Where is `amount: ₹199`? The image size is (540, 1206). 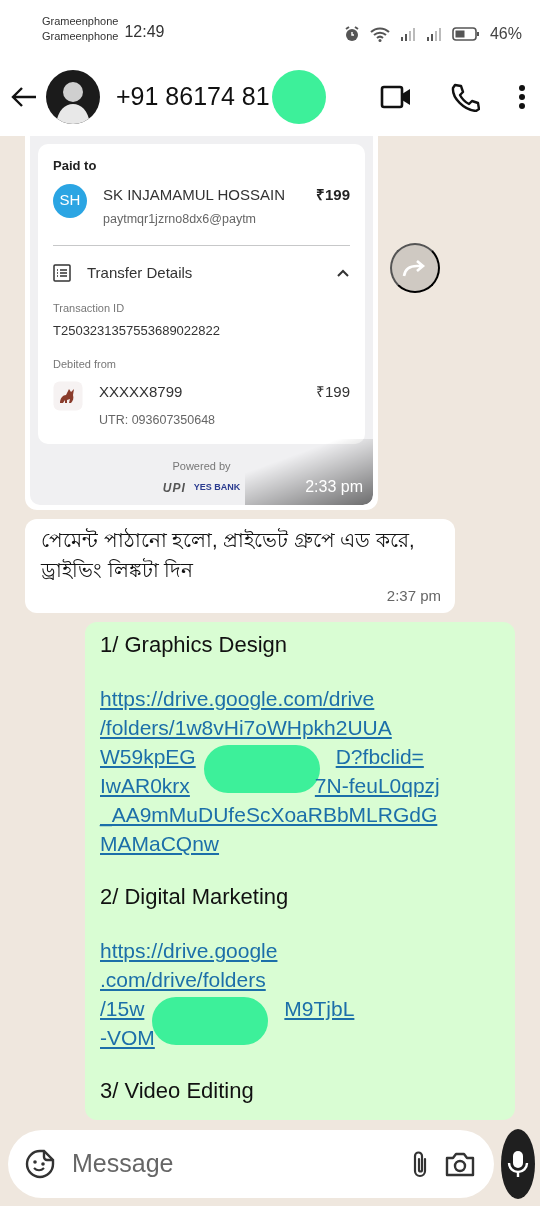
amount: ₹199 is located at coordinates (332, 194).